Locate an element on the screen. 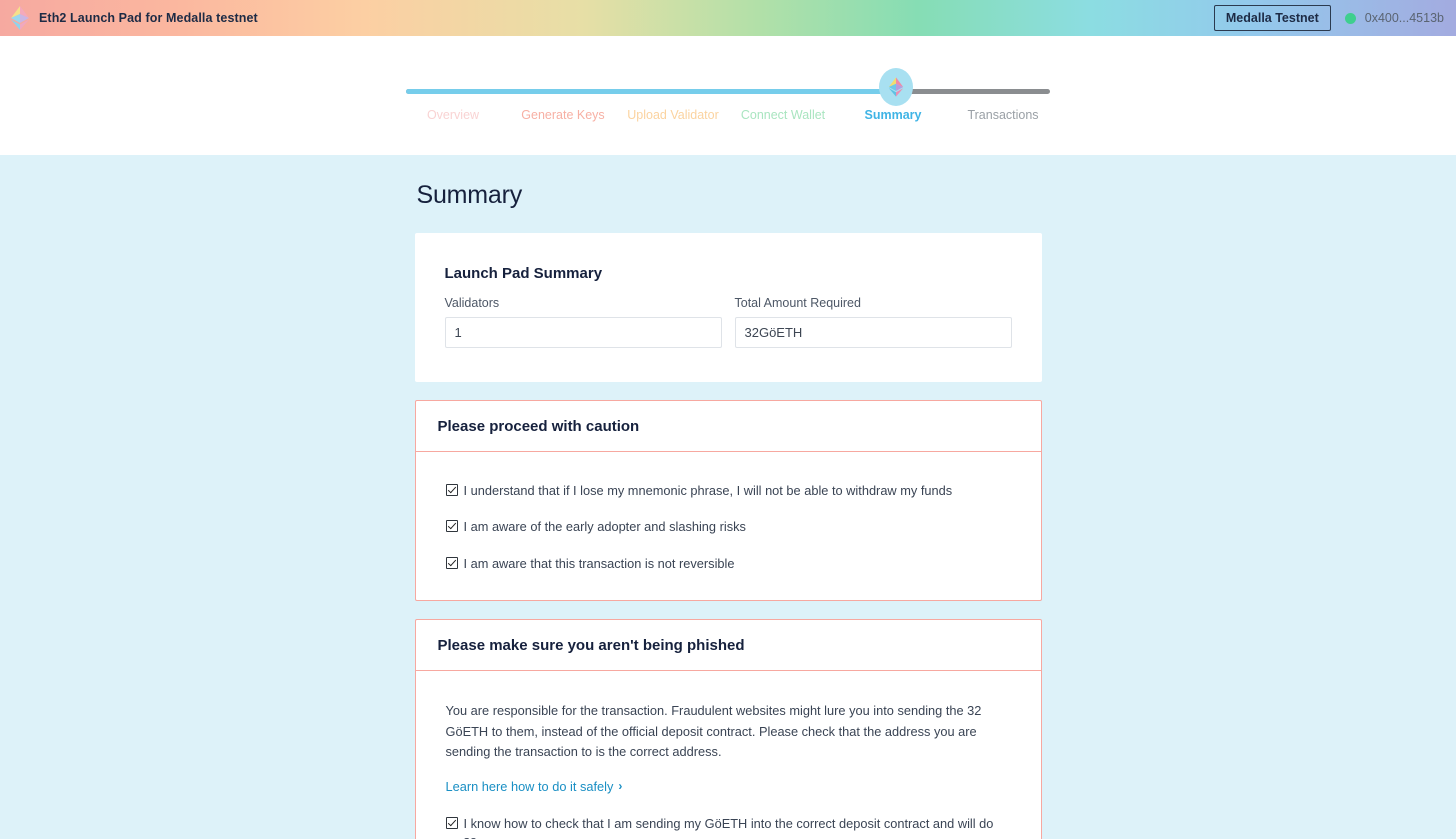 The height and width of the screenshot is (839, 1456). step-transactions: Transactions is located at coordinates (1003, 115).